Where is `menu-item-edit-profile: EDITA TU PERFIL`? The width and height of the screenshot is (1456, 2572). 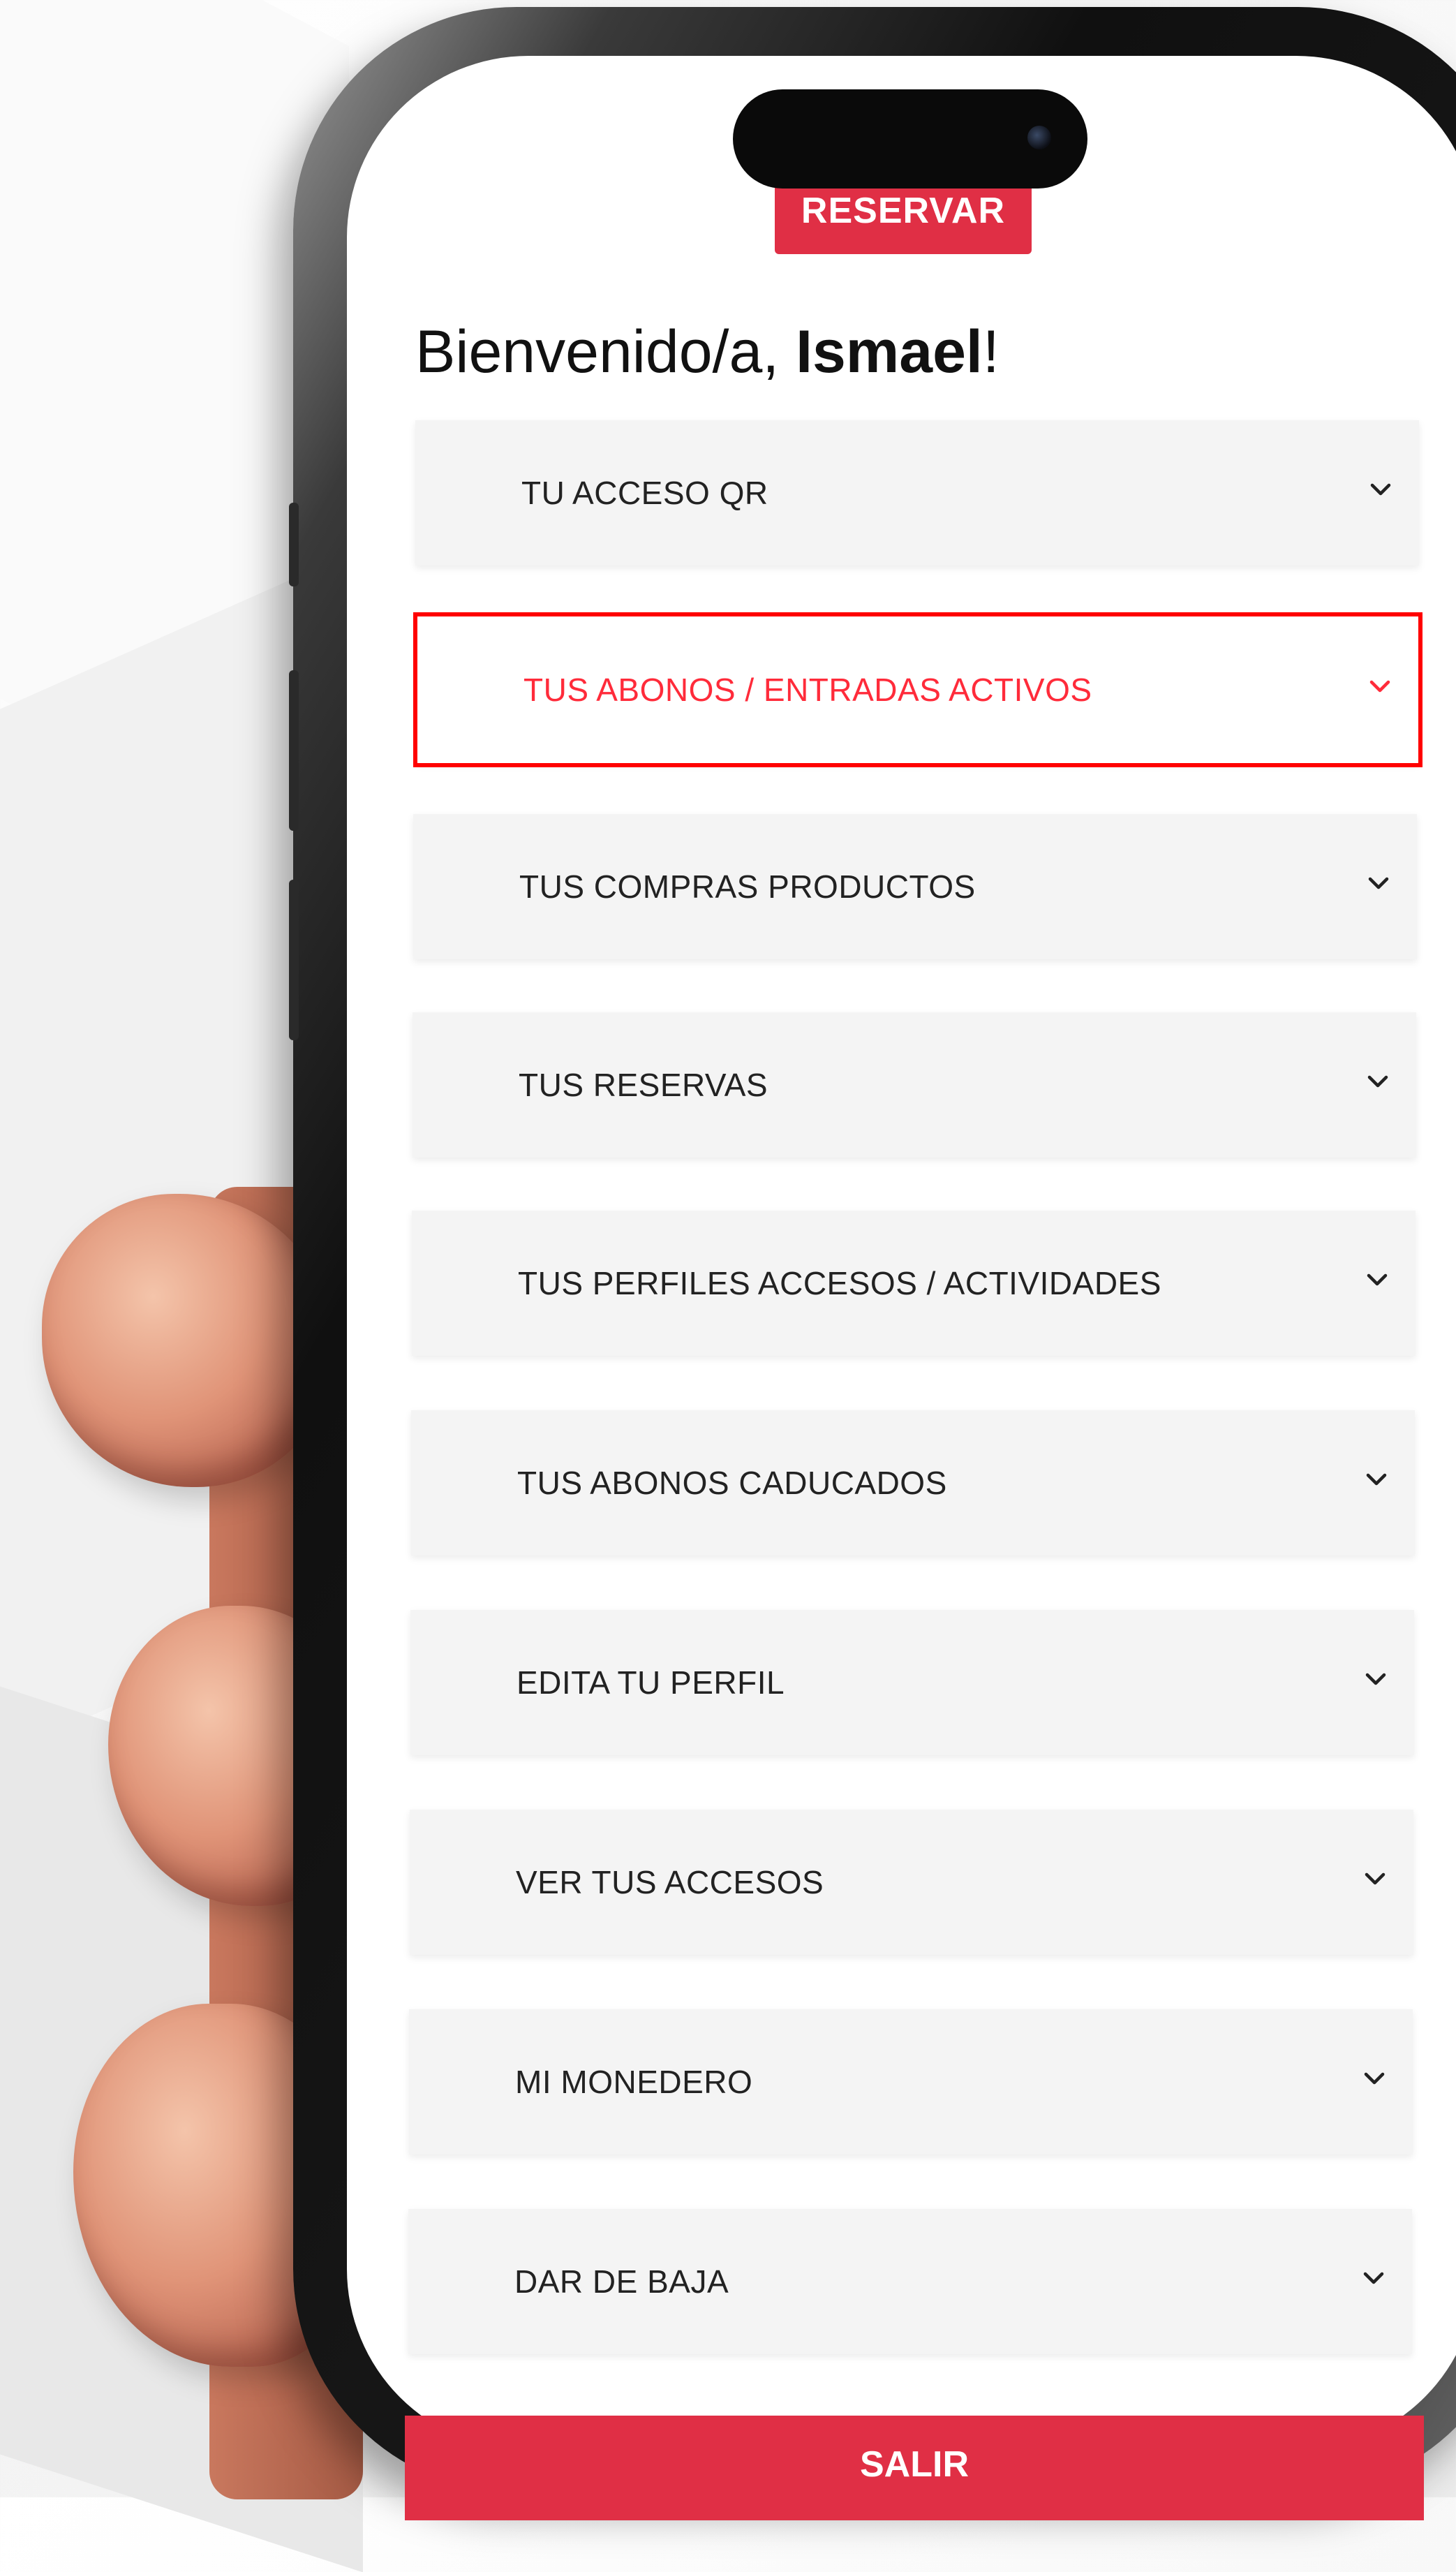
menu-item-edit-profile: EDITA TU PERFIL is located at coordinates (912, 1682).